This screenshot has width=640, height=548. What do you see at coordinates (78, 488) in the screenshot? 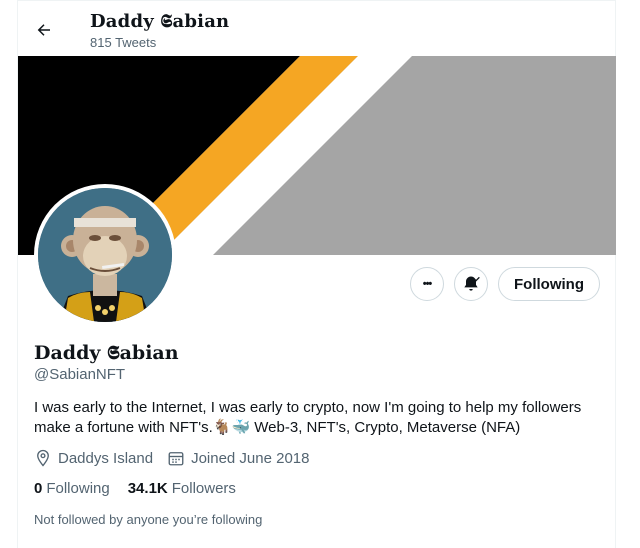
I see `following-label: Following` at bounding box center [78, 488].